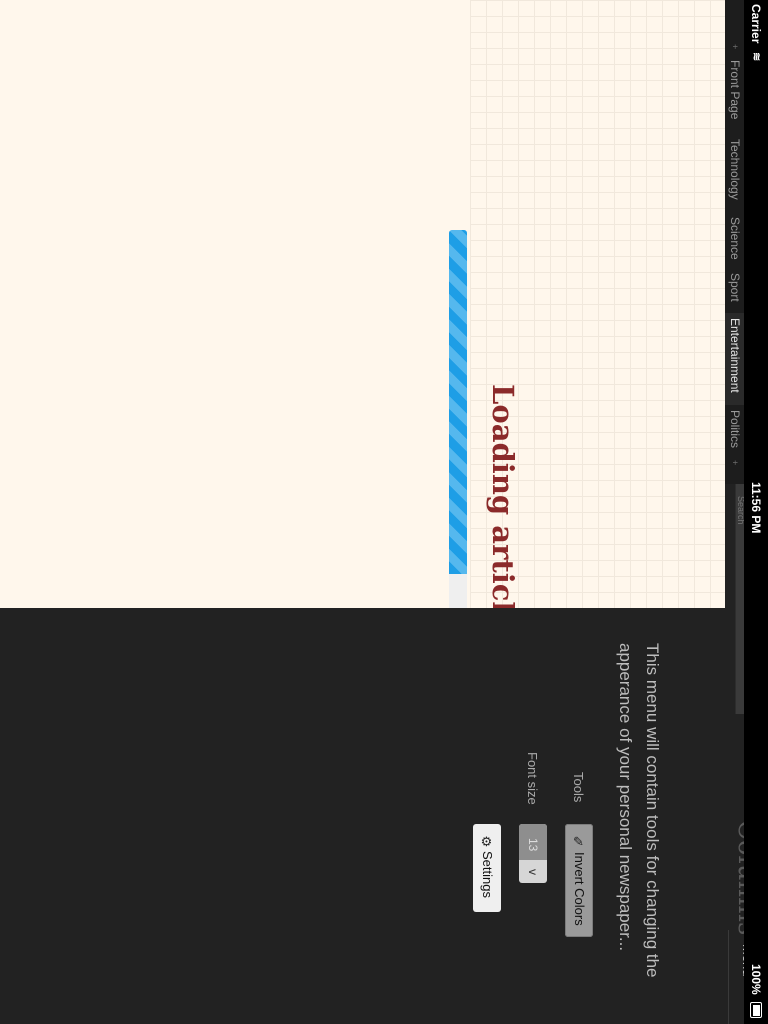  What do you see at coordinates (533, 872) in the screenshot?
I see `chevron-down-icon: v` at bounding box center [533, 872].